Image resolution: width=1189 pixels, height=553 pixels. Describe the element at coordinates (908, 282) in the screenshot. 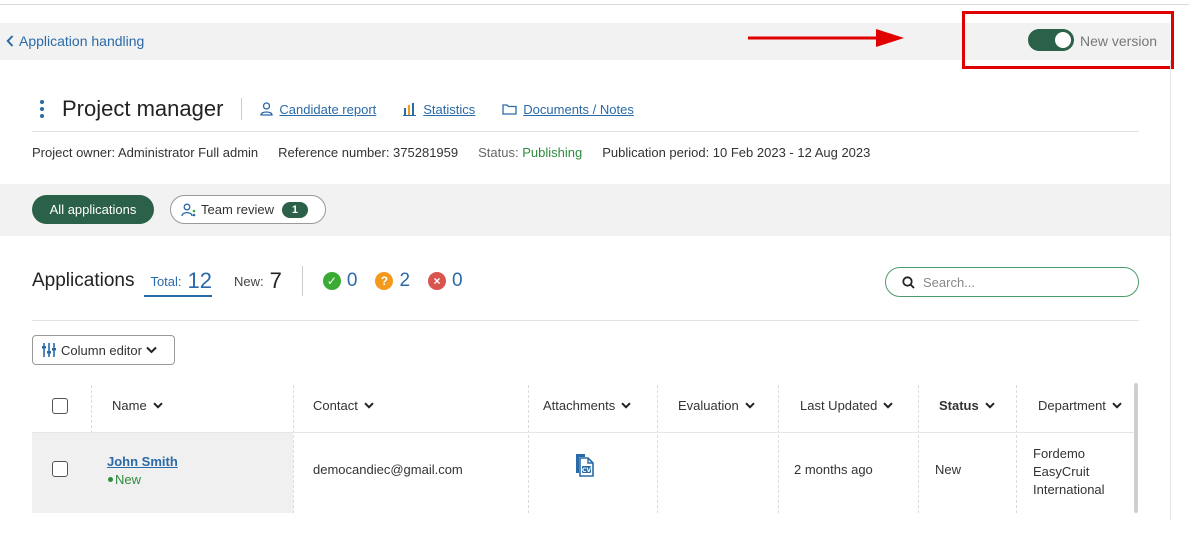

I see `search-icon` at that location.